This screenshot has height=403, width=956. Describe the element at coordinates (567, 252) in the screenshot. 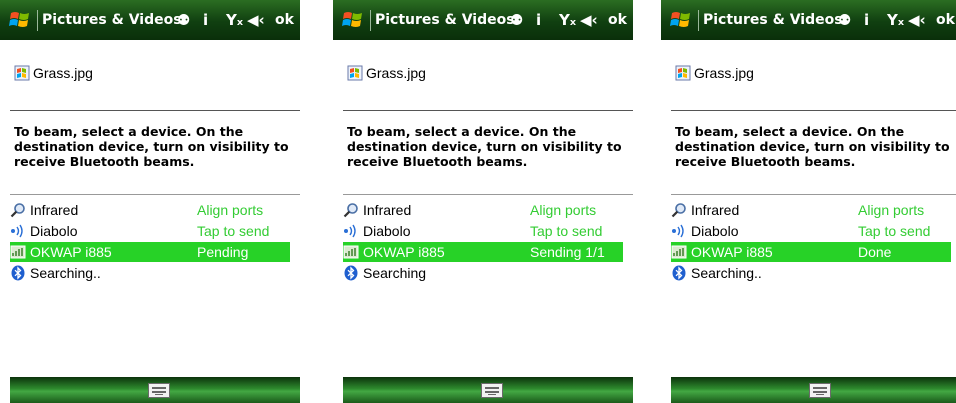

I see `device-status: Sending 1/1` at that location.